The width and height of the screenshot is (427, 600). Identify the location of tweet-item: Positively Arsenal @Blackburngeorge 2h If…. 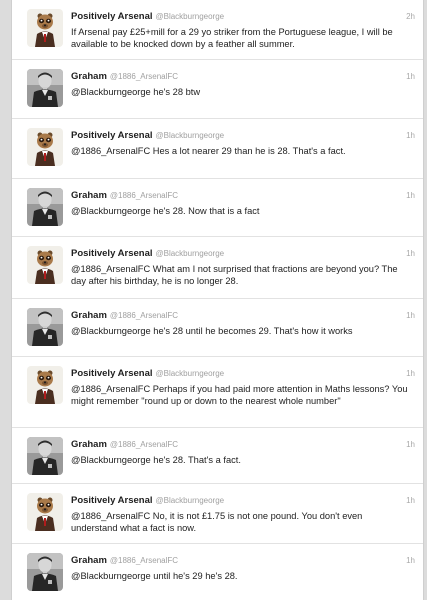
(217, 30).